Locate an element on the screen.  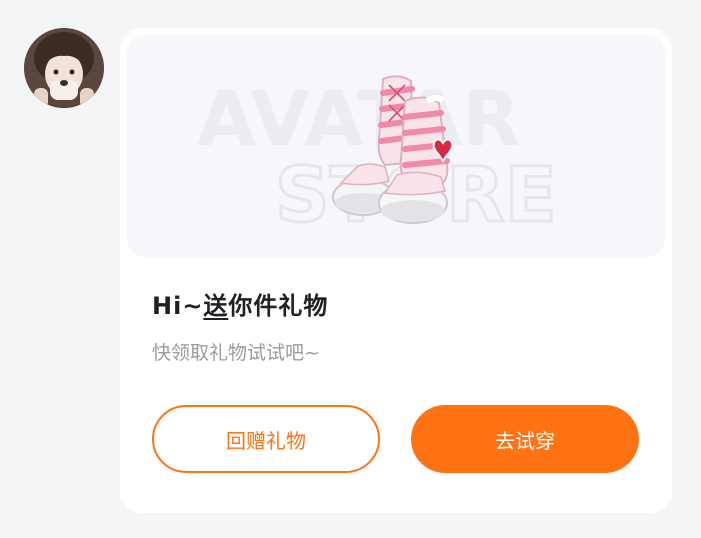
leg-warmer-boots-icon is located at coordinates (393, 149).